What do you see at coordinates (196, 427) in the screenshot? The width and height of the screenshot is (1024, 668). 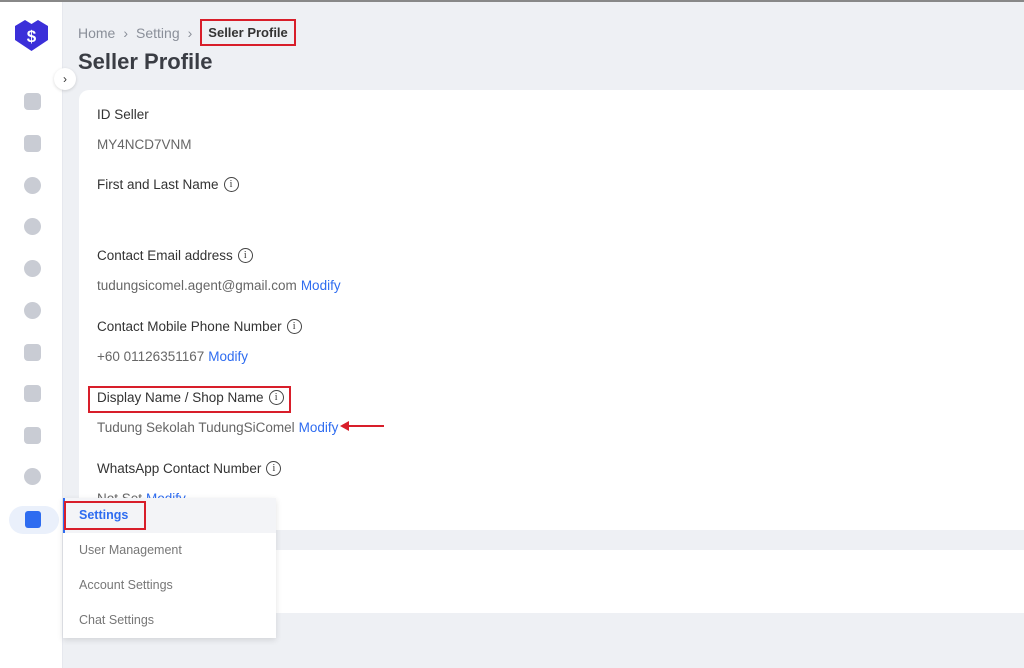 I see `field-value: Tudung Sekolah TudungSiComel` at bounding box center [196, 427].